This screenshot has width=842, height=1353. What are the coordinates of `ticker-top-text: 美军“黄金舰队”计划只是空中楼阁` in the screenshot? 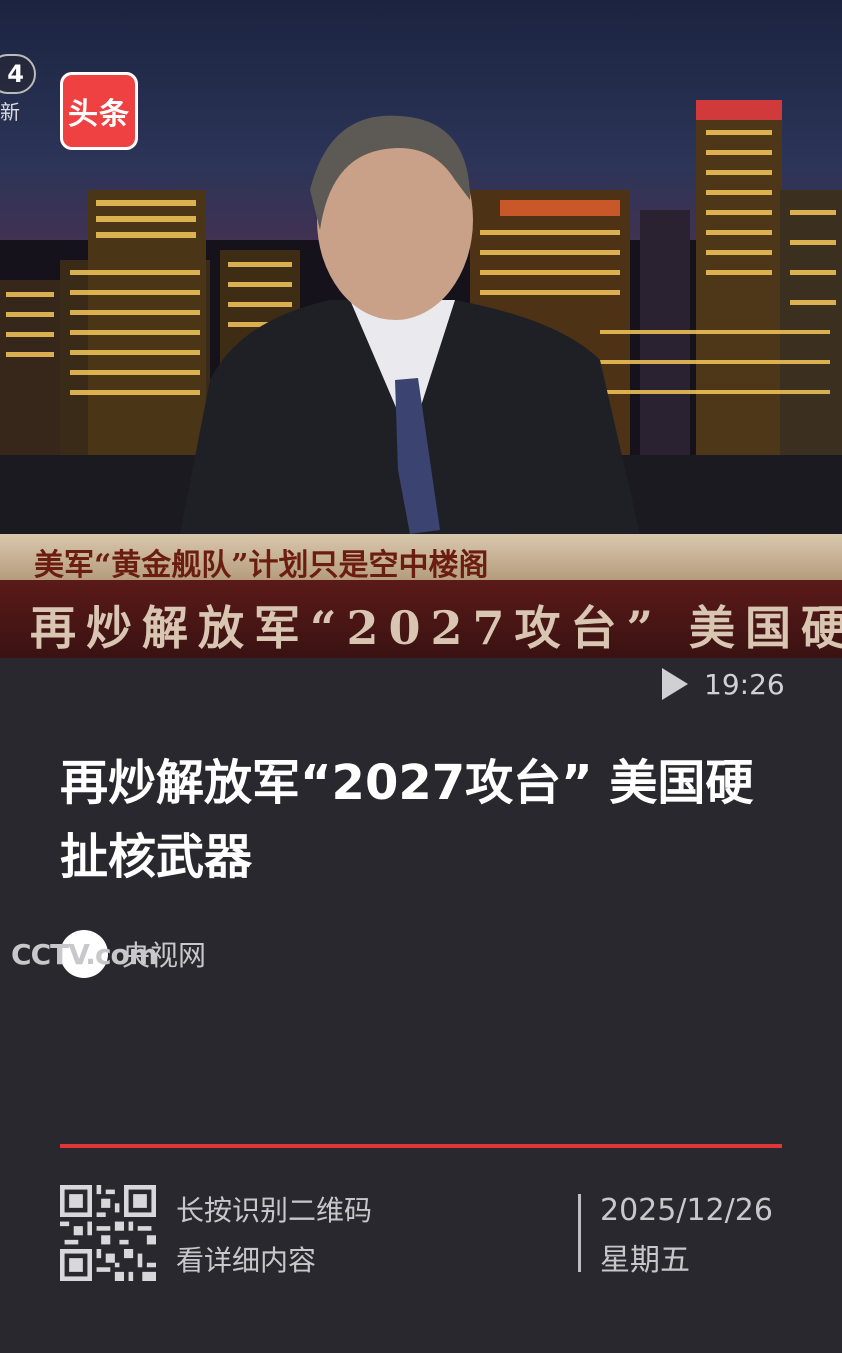 It's located at (261, 565).